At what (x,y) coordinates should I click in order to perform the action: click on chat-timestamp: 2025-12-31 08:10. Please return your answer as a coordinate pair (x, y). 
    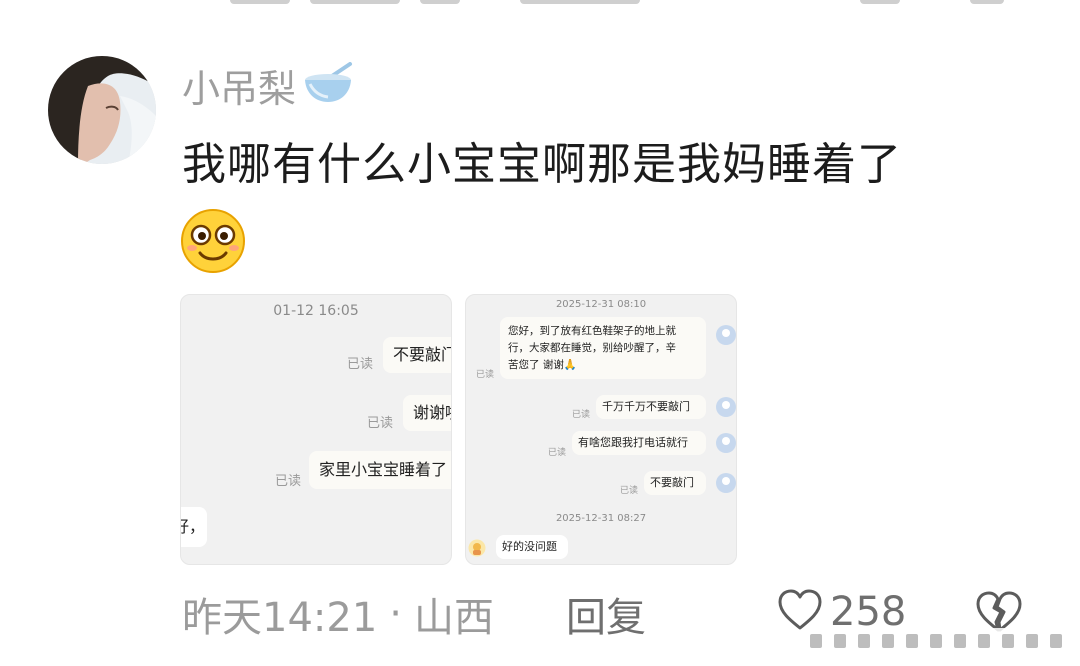
    Looking at the image, I should click on (601, 304).